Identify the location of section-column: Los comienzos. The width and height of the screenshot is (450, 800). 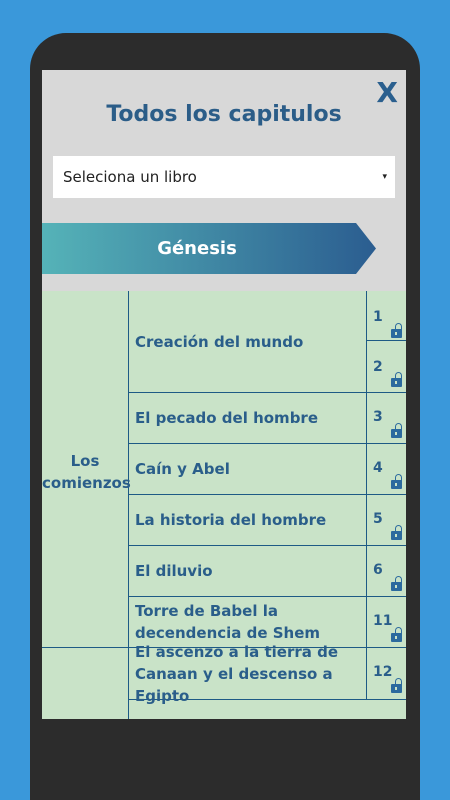
(86, 505).